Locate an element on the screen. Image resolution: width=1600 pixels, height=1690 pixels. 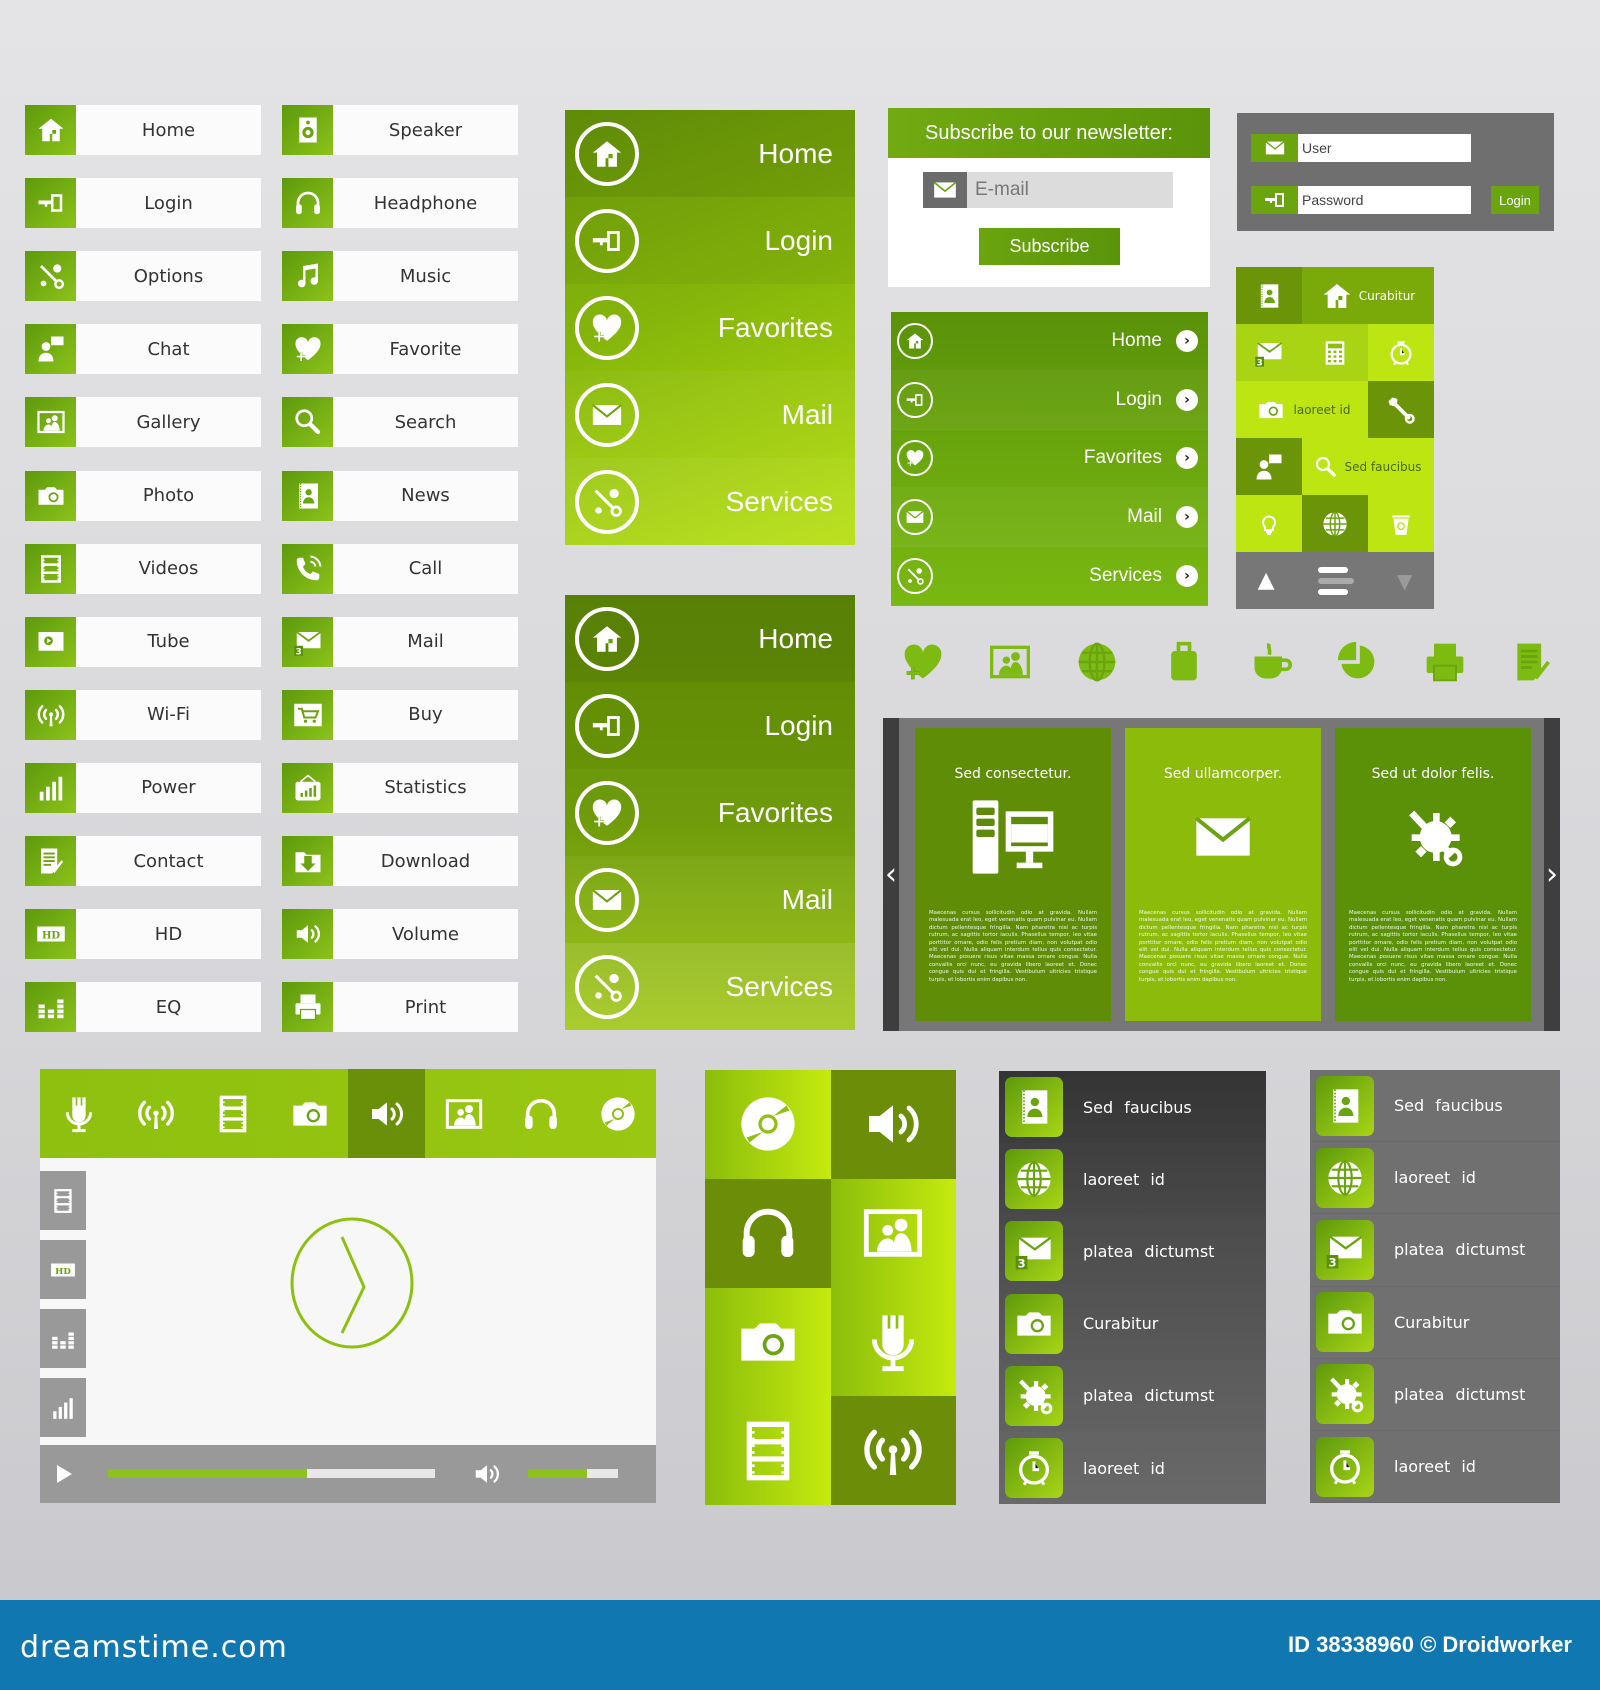
tile-contacts is located at coordinates (1269, 295).